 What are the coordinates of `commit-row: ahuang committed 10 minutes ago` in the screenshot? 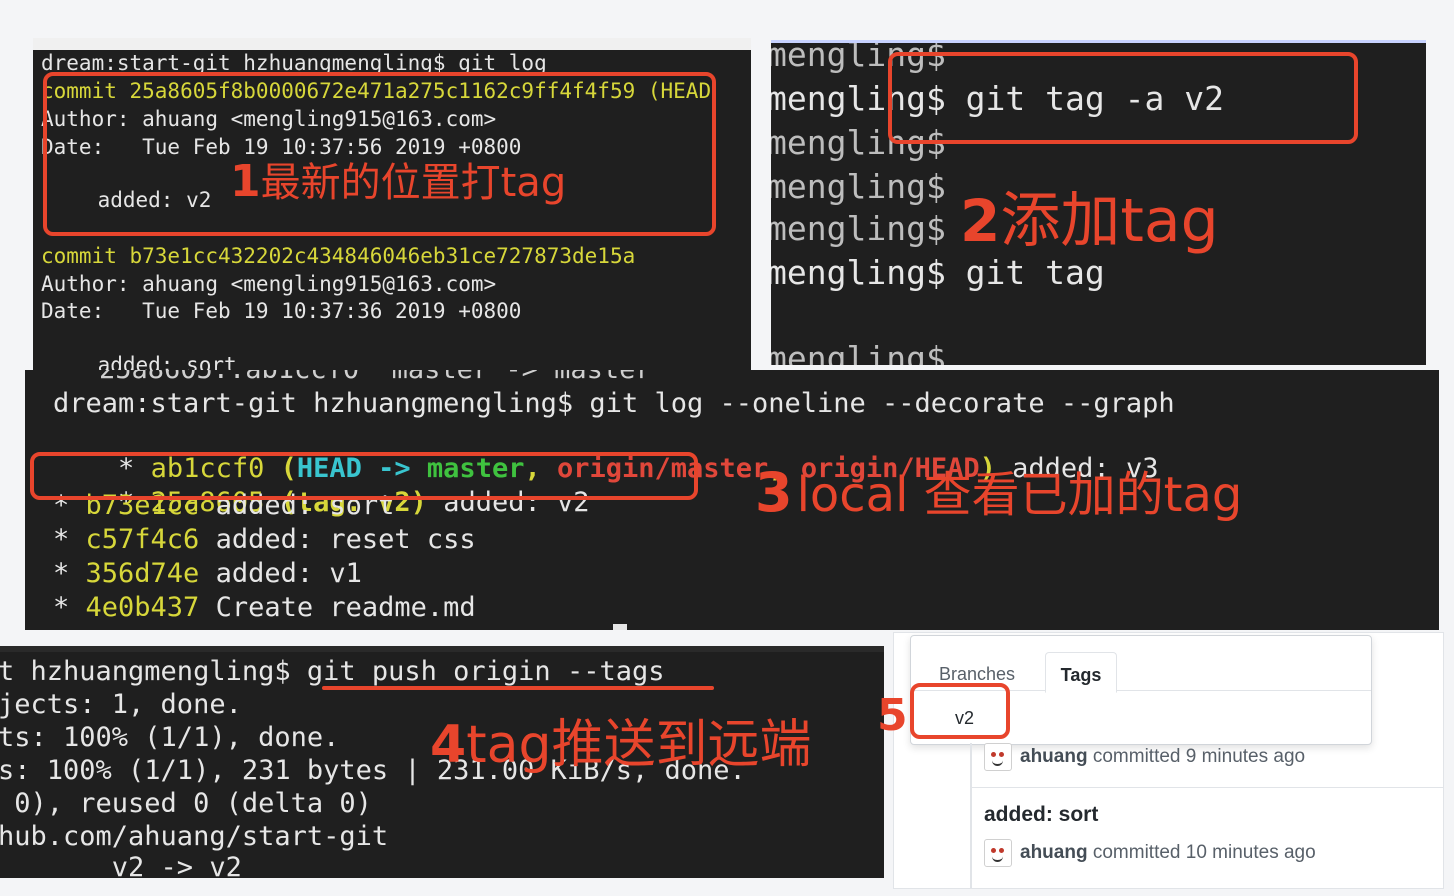 It's located at (1150, 853).